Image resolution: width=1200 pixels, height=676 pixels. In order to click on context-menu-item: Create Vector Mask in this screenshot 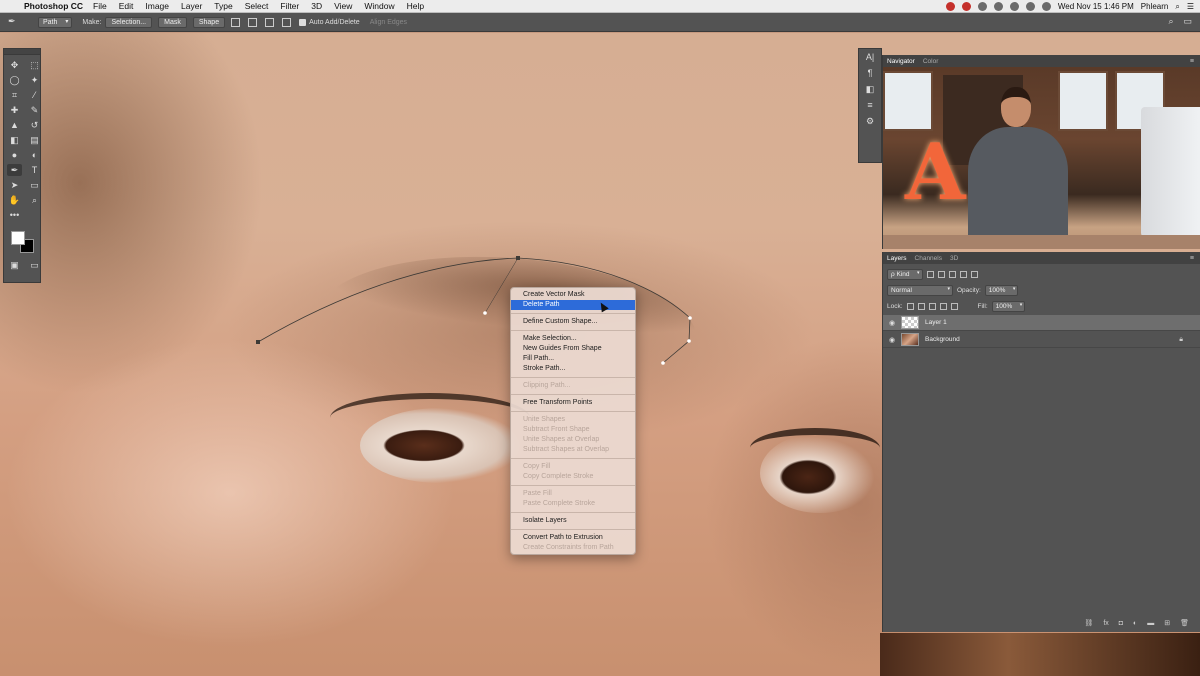, I will do `click(573, 295)`.